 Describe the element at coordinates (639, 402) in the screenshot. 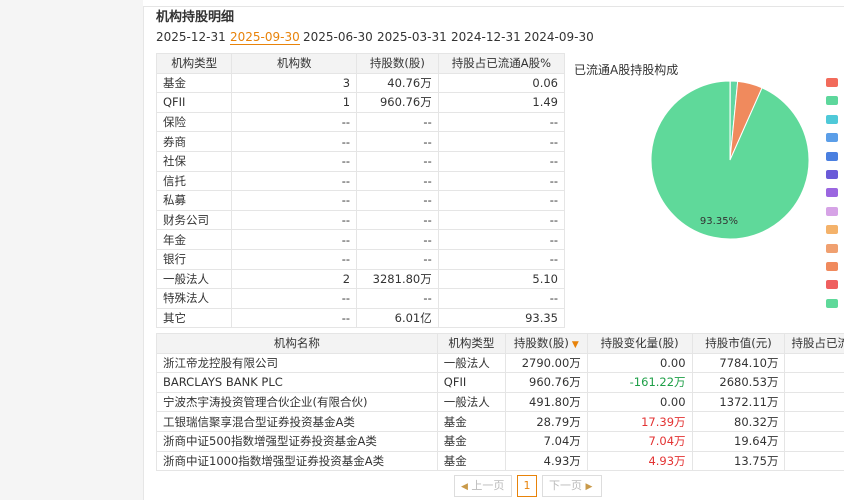

I see `table-cell: 0.00` at that location.